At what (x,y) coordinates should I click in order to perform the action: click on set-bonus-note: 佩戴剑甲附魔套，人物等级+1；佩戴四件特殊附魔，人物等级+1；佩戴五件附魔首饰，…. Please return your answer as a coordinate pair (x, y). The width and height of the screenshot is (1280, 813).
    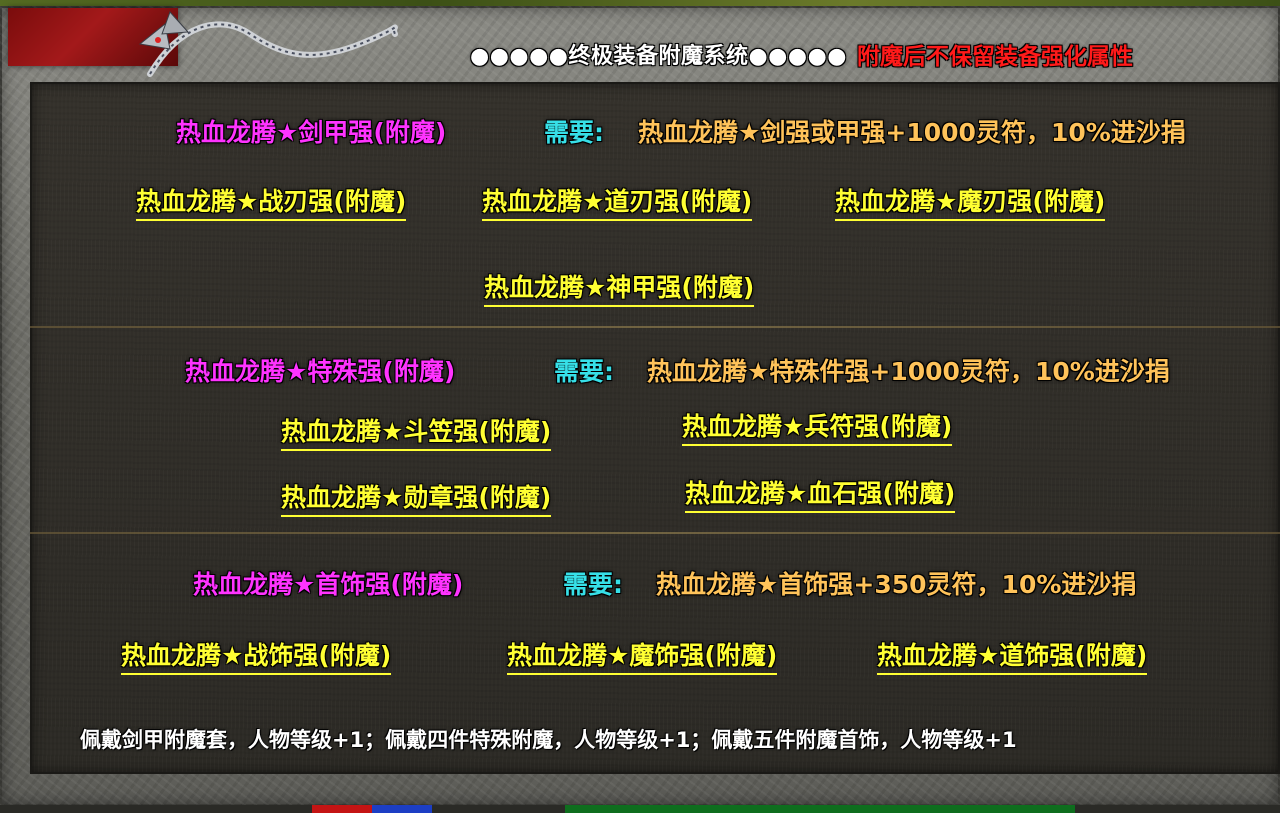
    Looking at the image, I should click on (548, 740).